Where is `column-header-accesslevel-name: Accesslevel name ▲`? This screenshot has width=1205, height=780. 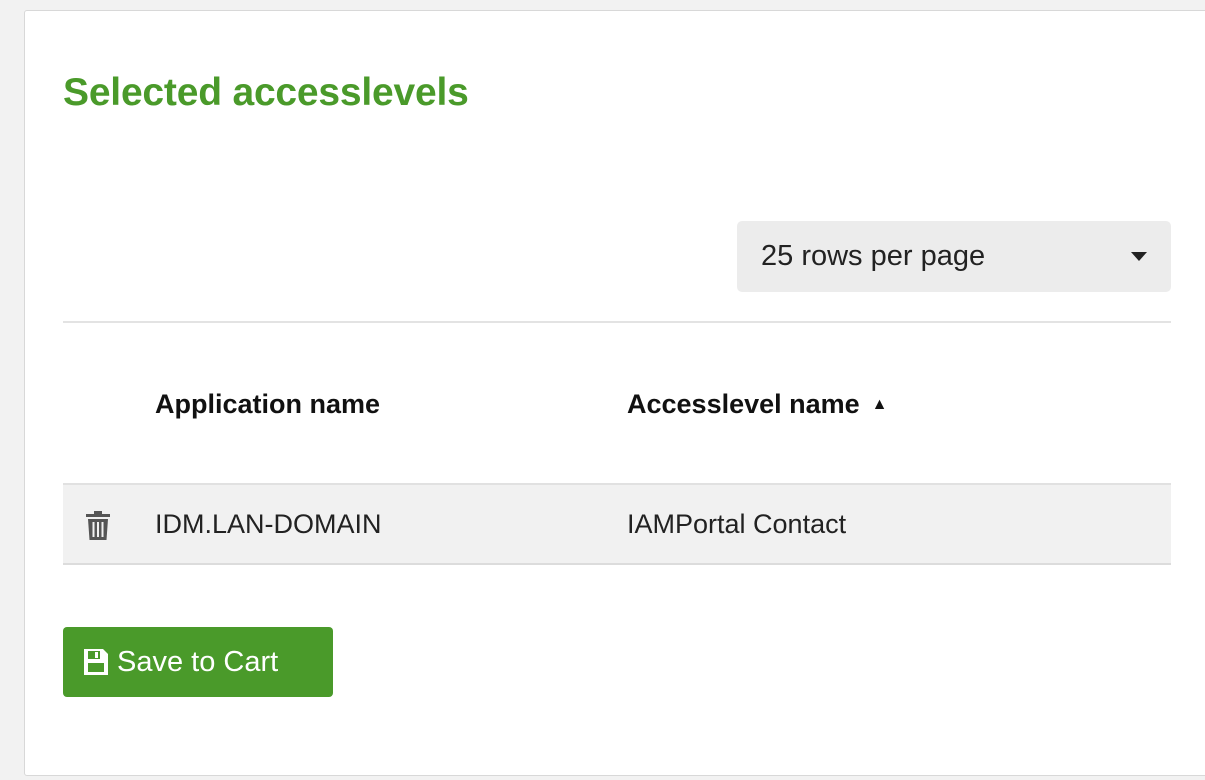 column-header-accesslevel-name: Accesslevel name ▲ is located at coordinates (757, 404).